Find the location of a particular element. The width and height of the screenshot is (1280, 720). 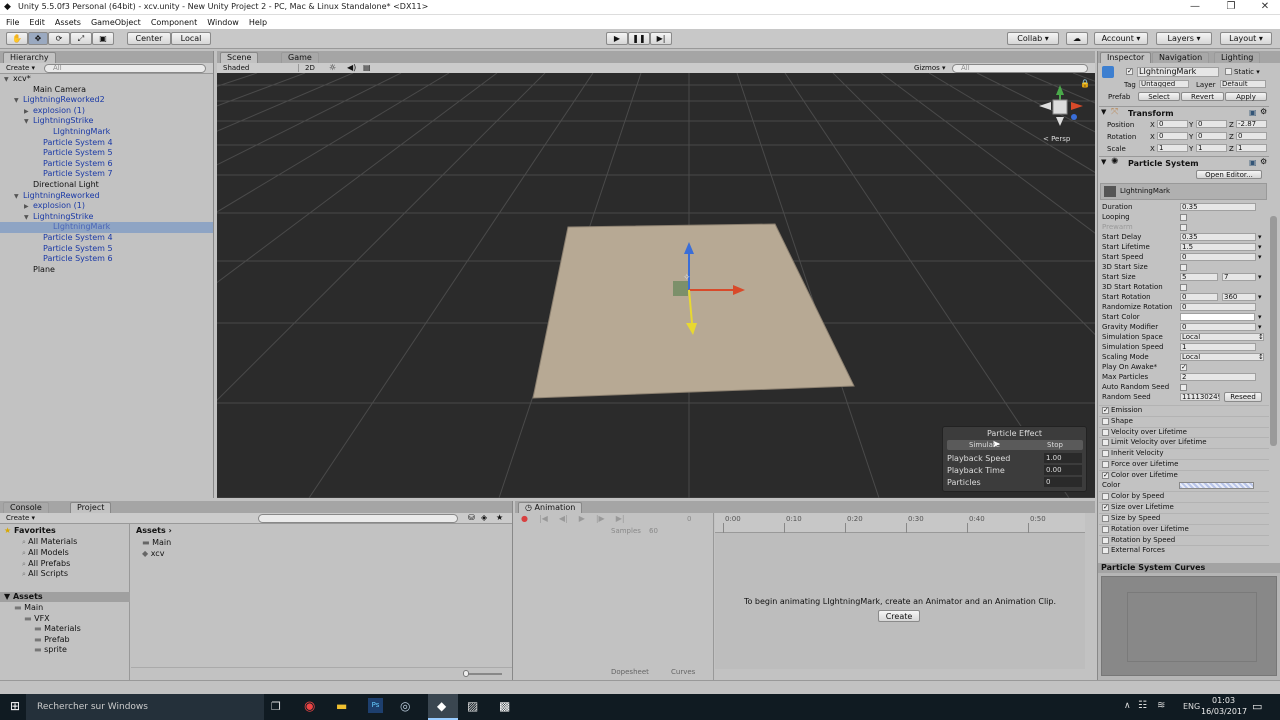

ps-prop-color-field is located at coordinates (1217, 317).